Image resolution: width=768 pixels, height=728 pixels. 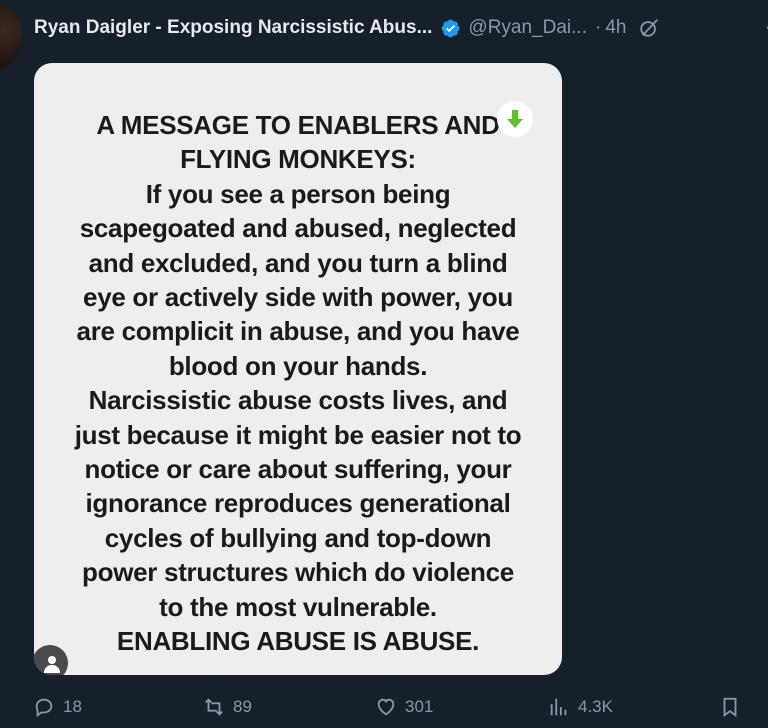 I want to click on message-line: scapegoated and abused, neglected, so click(x=298, y=228).